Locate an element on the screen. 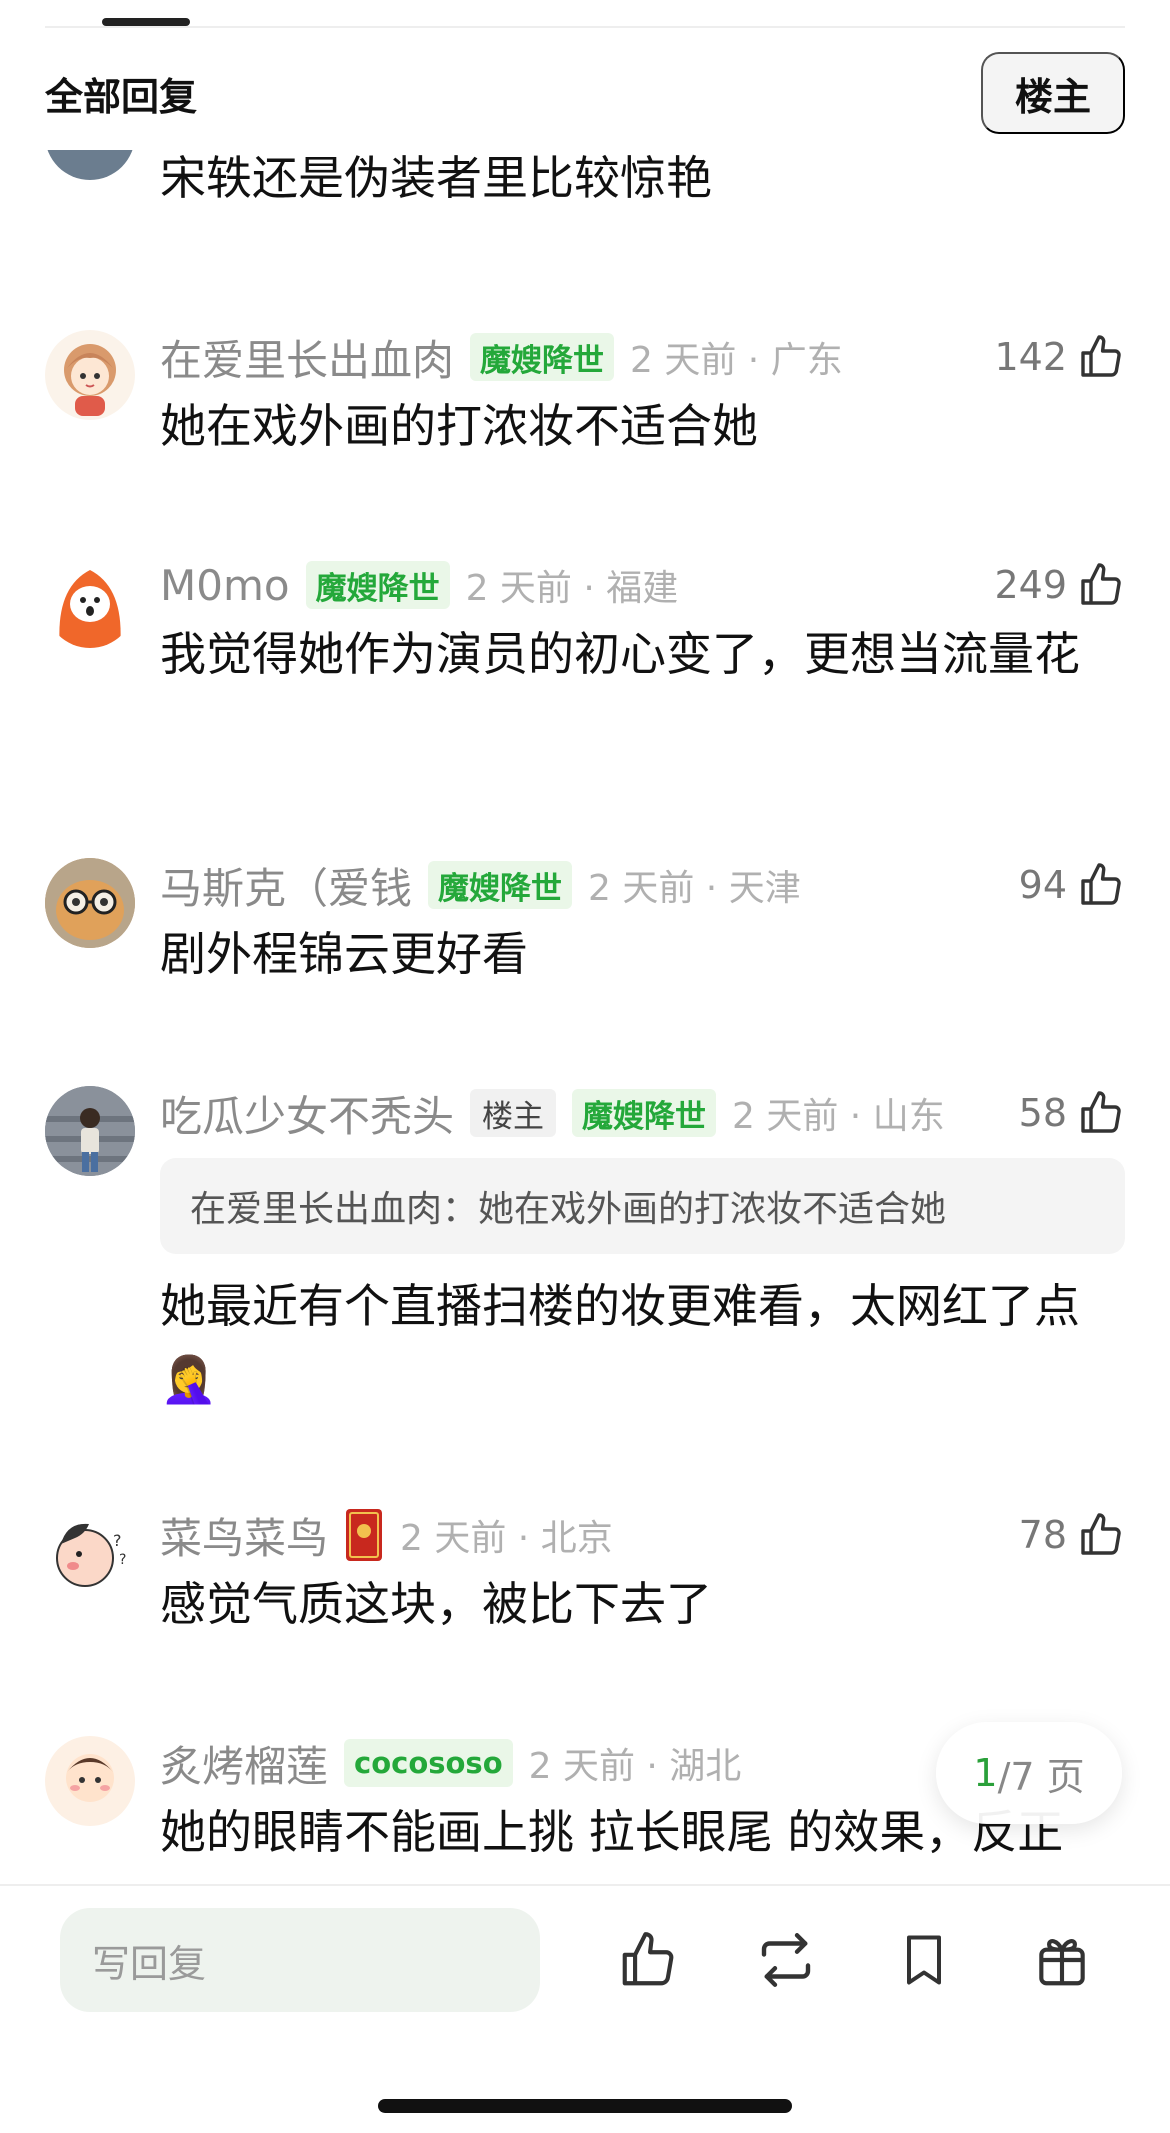  comment-item: ? ? 菜鸟菜鸟 2 天前 · 北京 78 感觉气质这块，被比下去了 is located at coordinates (585, 1570).